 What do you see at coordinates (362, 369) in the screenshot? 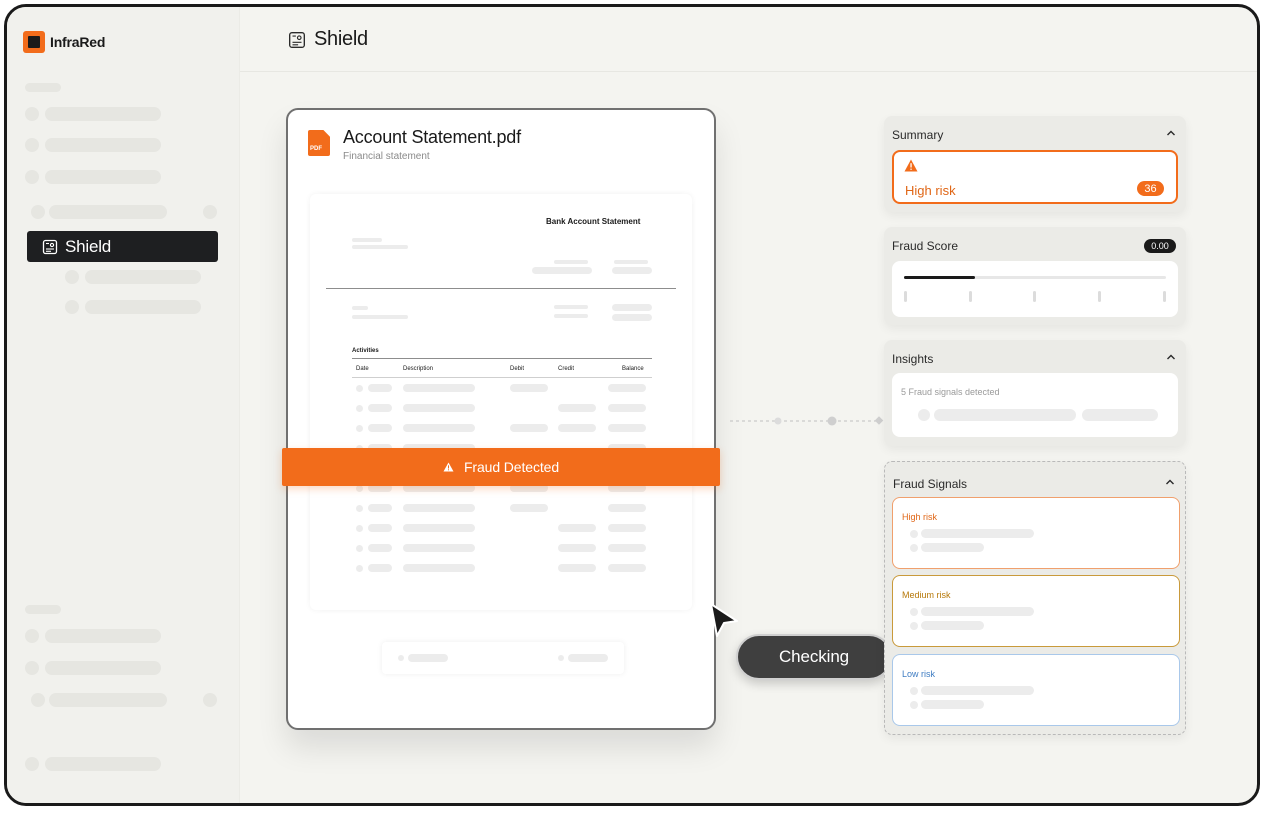
I see `column-header-date: Date` at bounding box center [362, 369].